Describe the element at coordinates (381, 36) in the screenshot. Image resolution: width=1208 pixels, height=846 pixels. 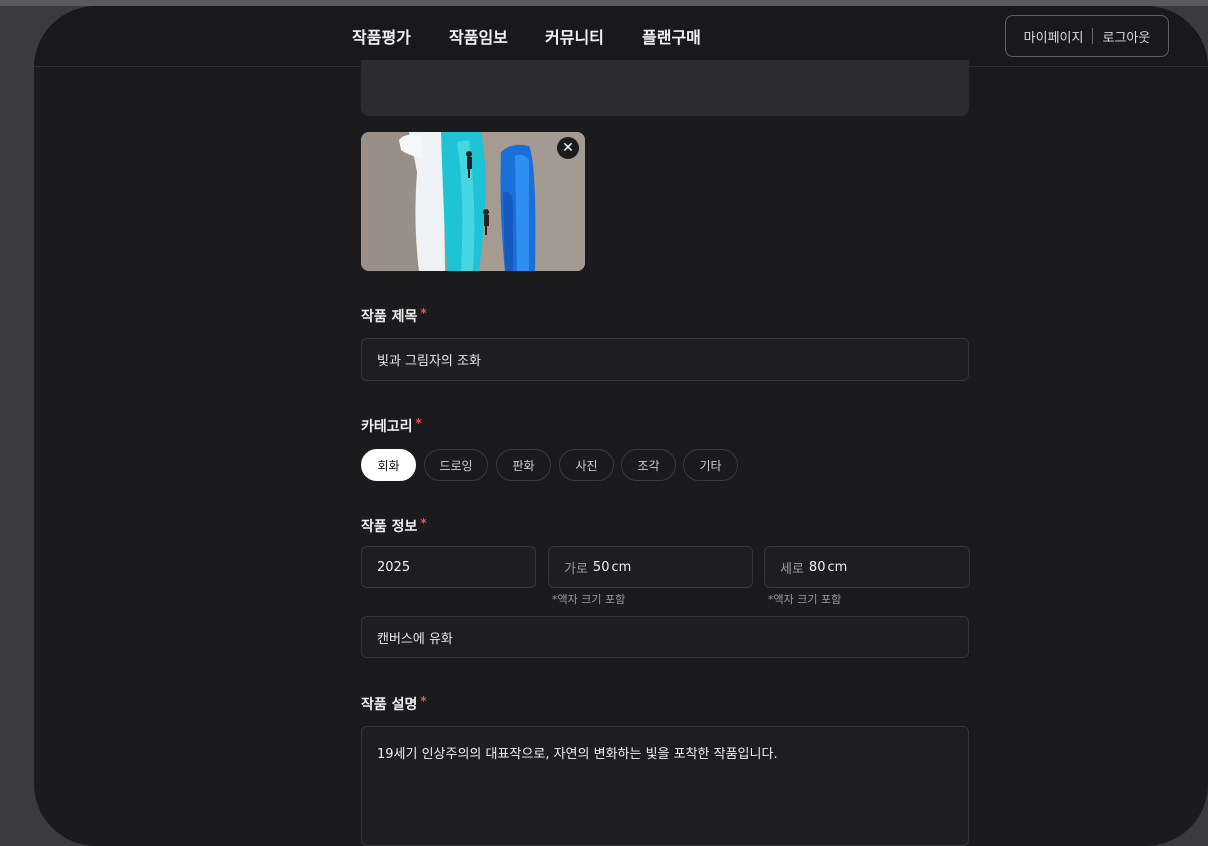
I see `nav-tab-evaluation: 작품평가` at that location.